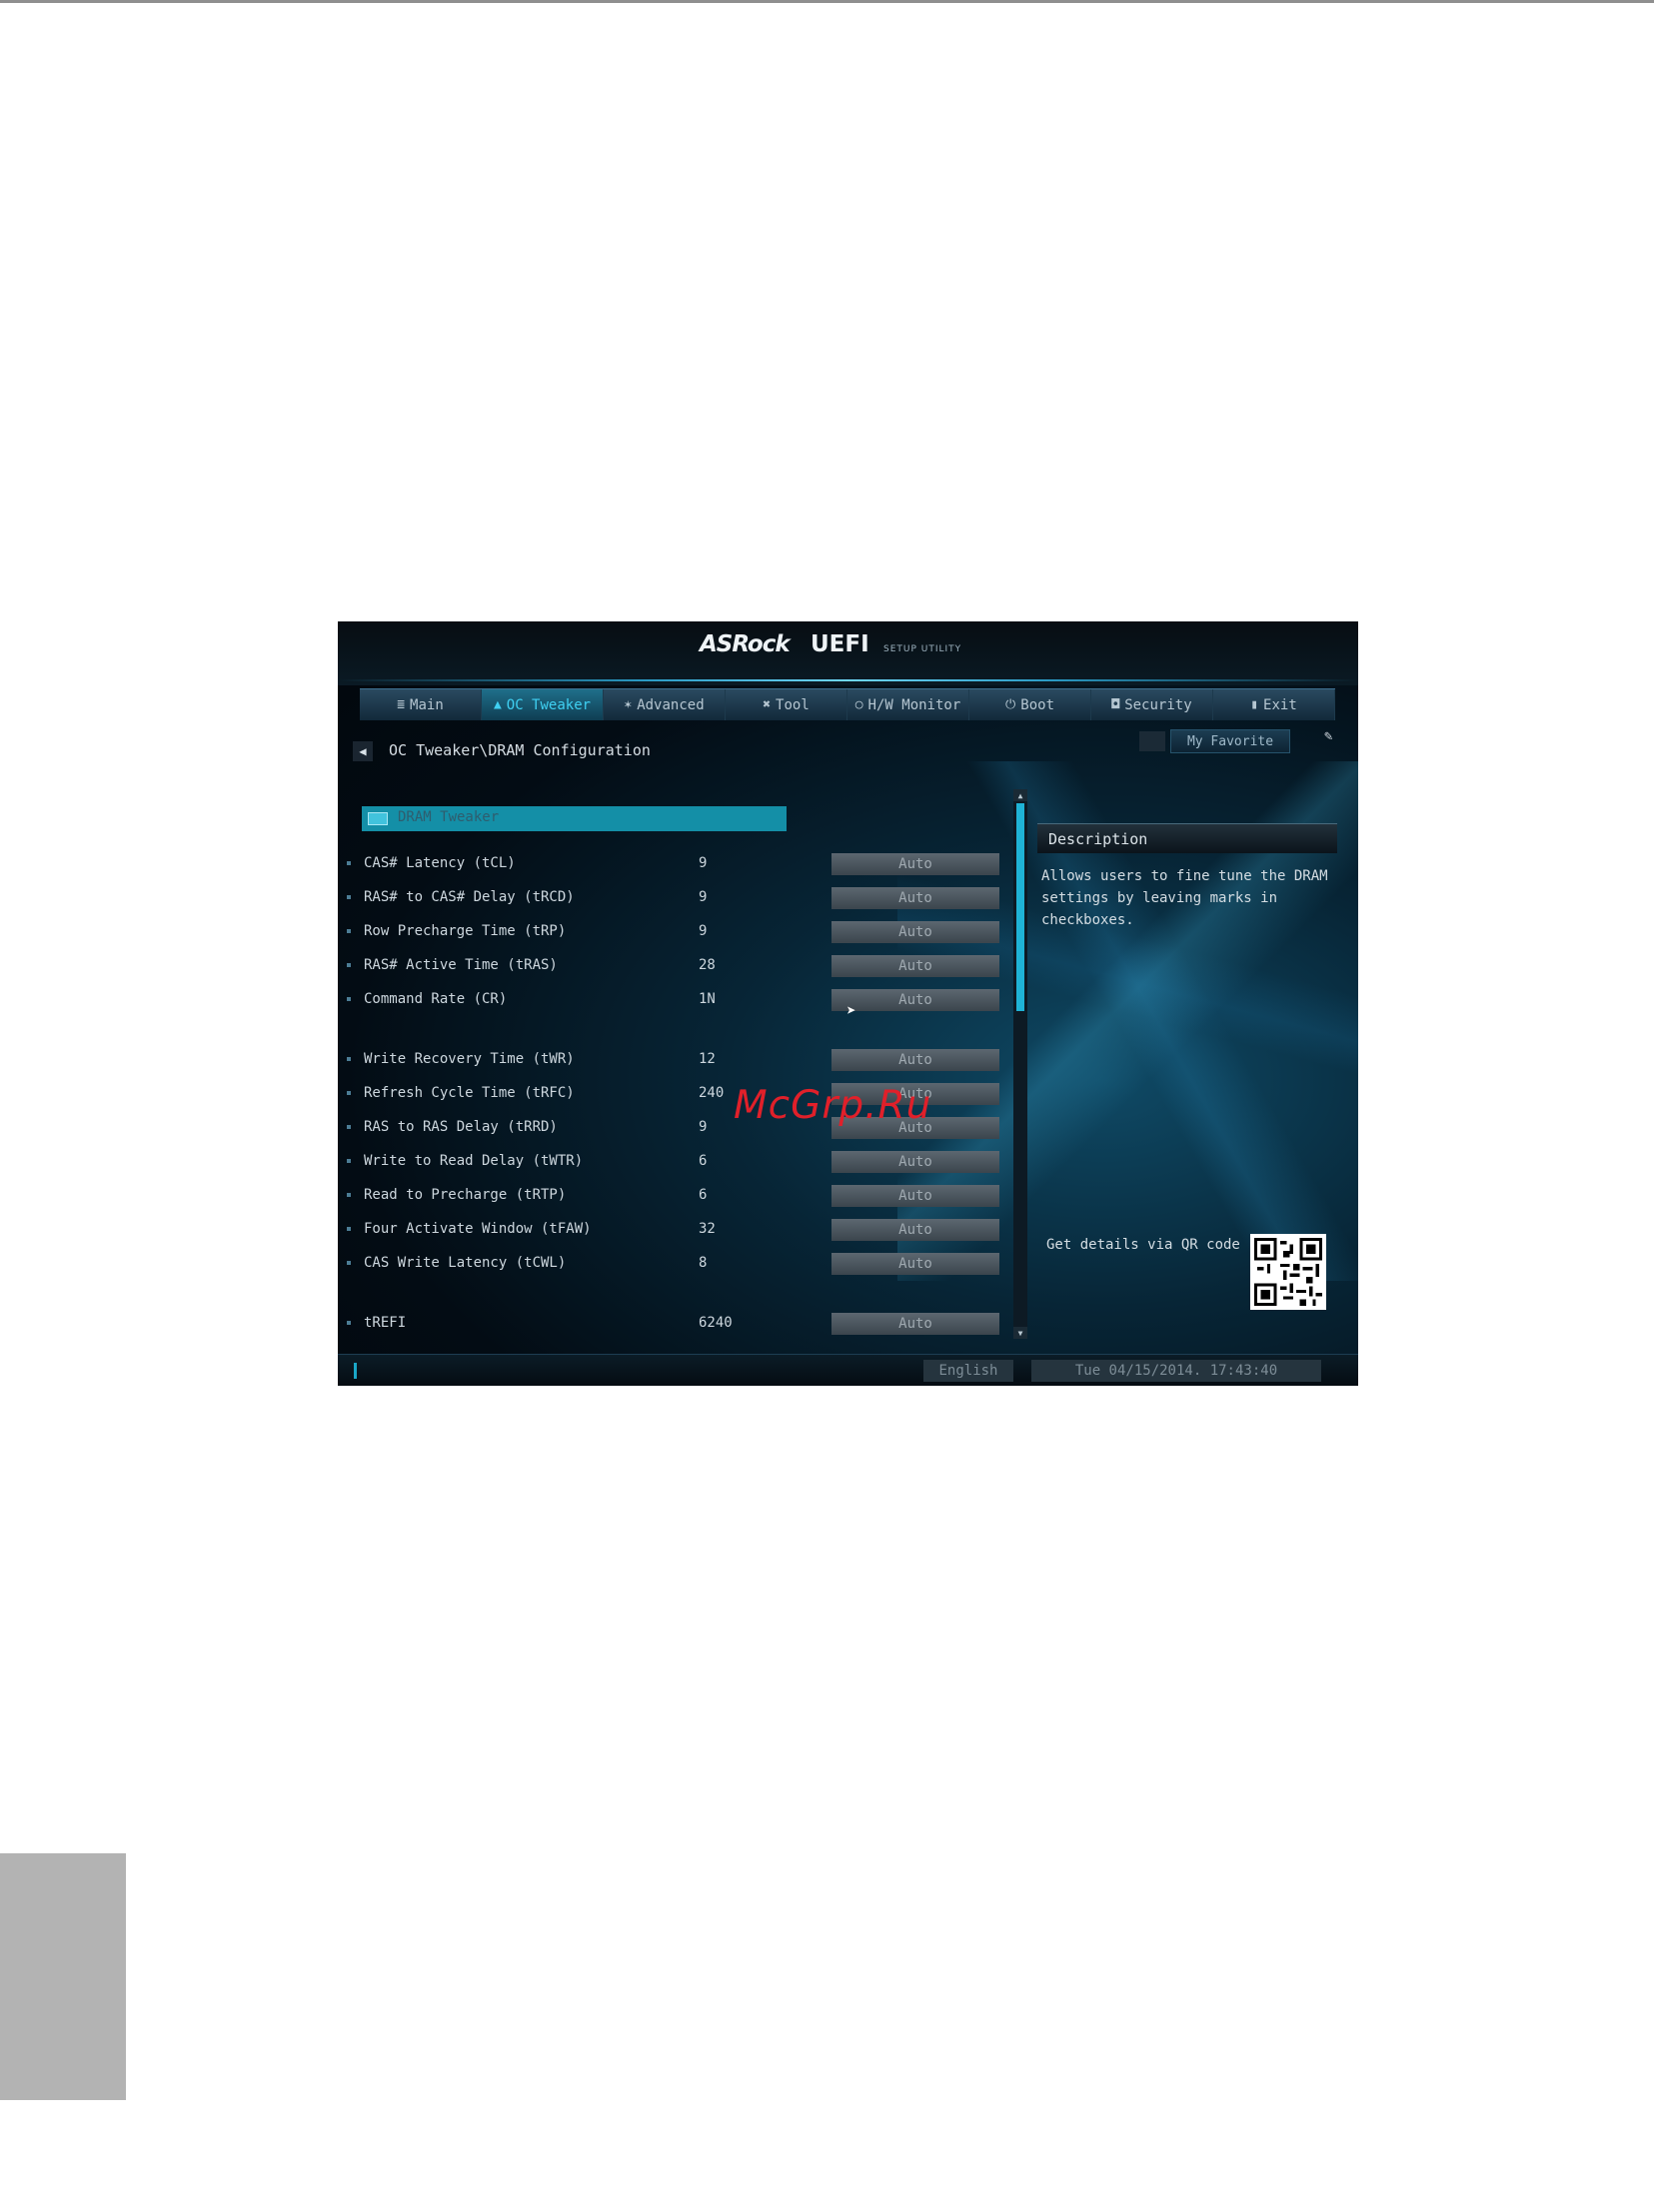 This screenshot has width=1654, height=2212. Describe the element at coordinates (401, 704) in the screenshot. I see `list-icon: ≣` at that location.